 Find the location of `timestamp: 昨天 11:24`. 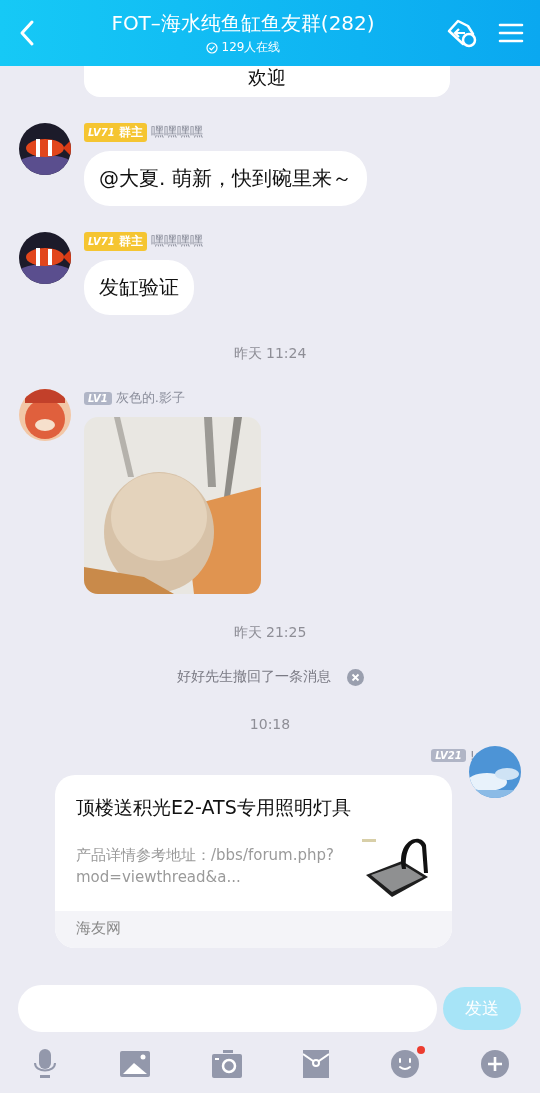

timestamp: 昨天 11:24 is located at coordinates (270, 354).